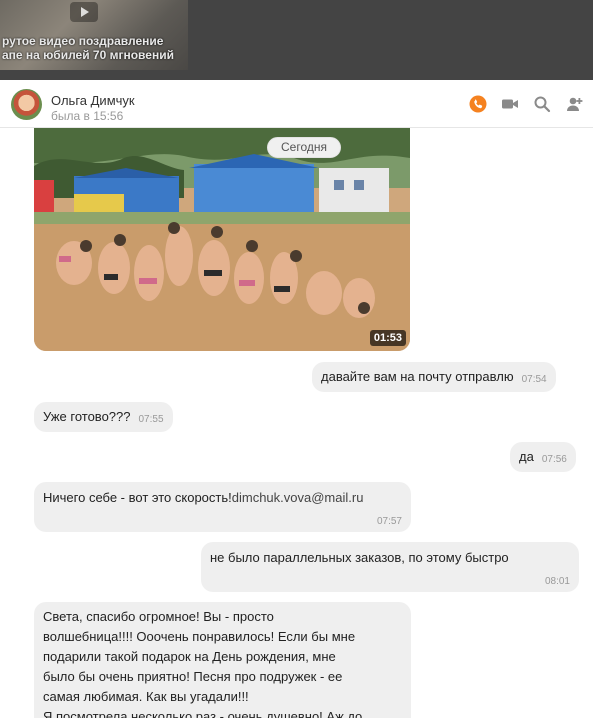  Describe the element at coordinates (534, 379) in the screenshot. I see `message-time: 07:54` at that location.